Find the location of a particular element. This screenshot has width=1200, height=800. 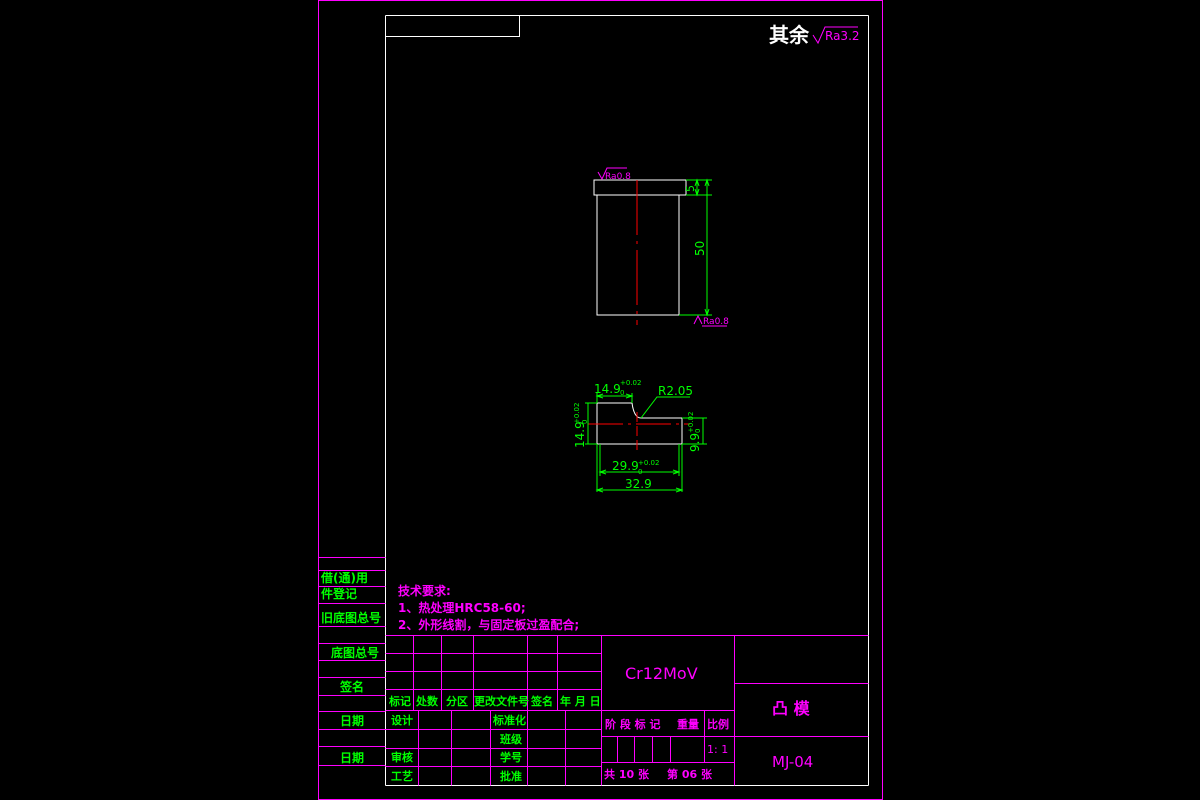

material: Cr12MoV is located at coordinates (661, 673).